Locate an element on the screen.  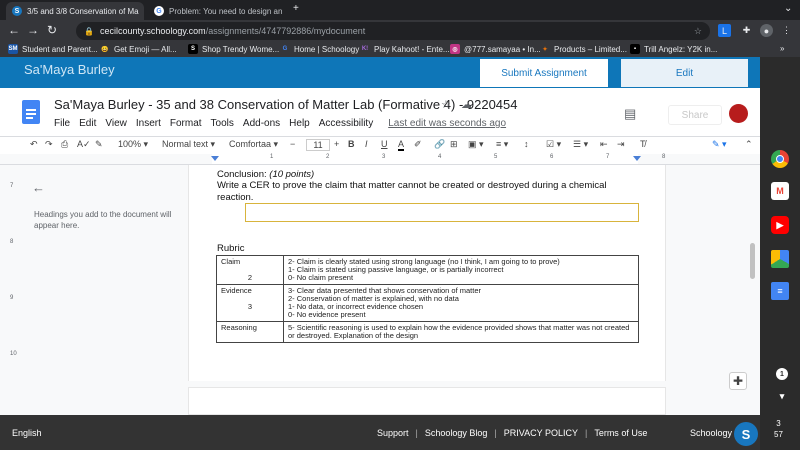
menu-help: Help is located at coordinates (299, 123).